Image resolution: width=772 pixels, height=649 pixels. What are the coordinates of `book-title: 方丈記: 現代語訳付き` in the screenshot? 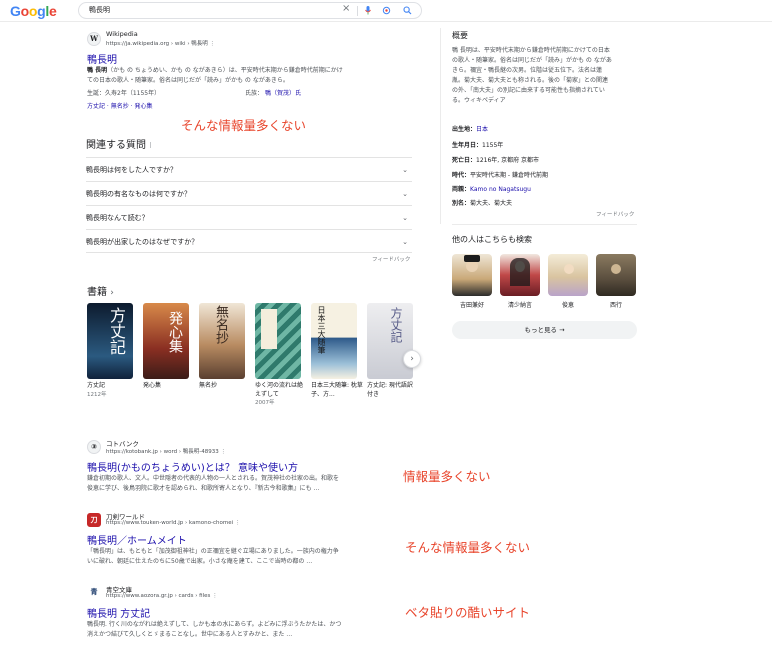 It's located at (392, 390).